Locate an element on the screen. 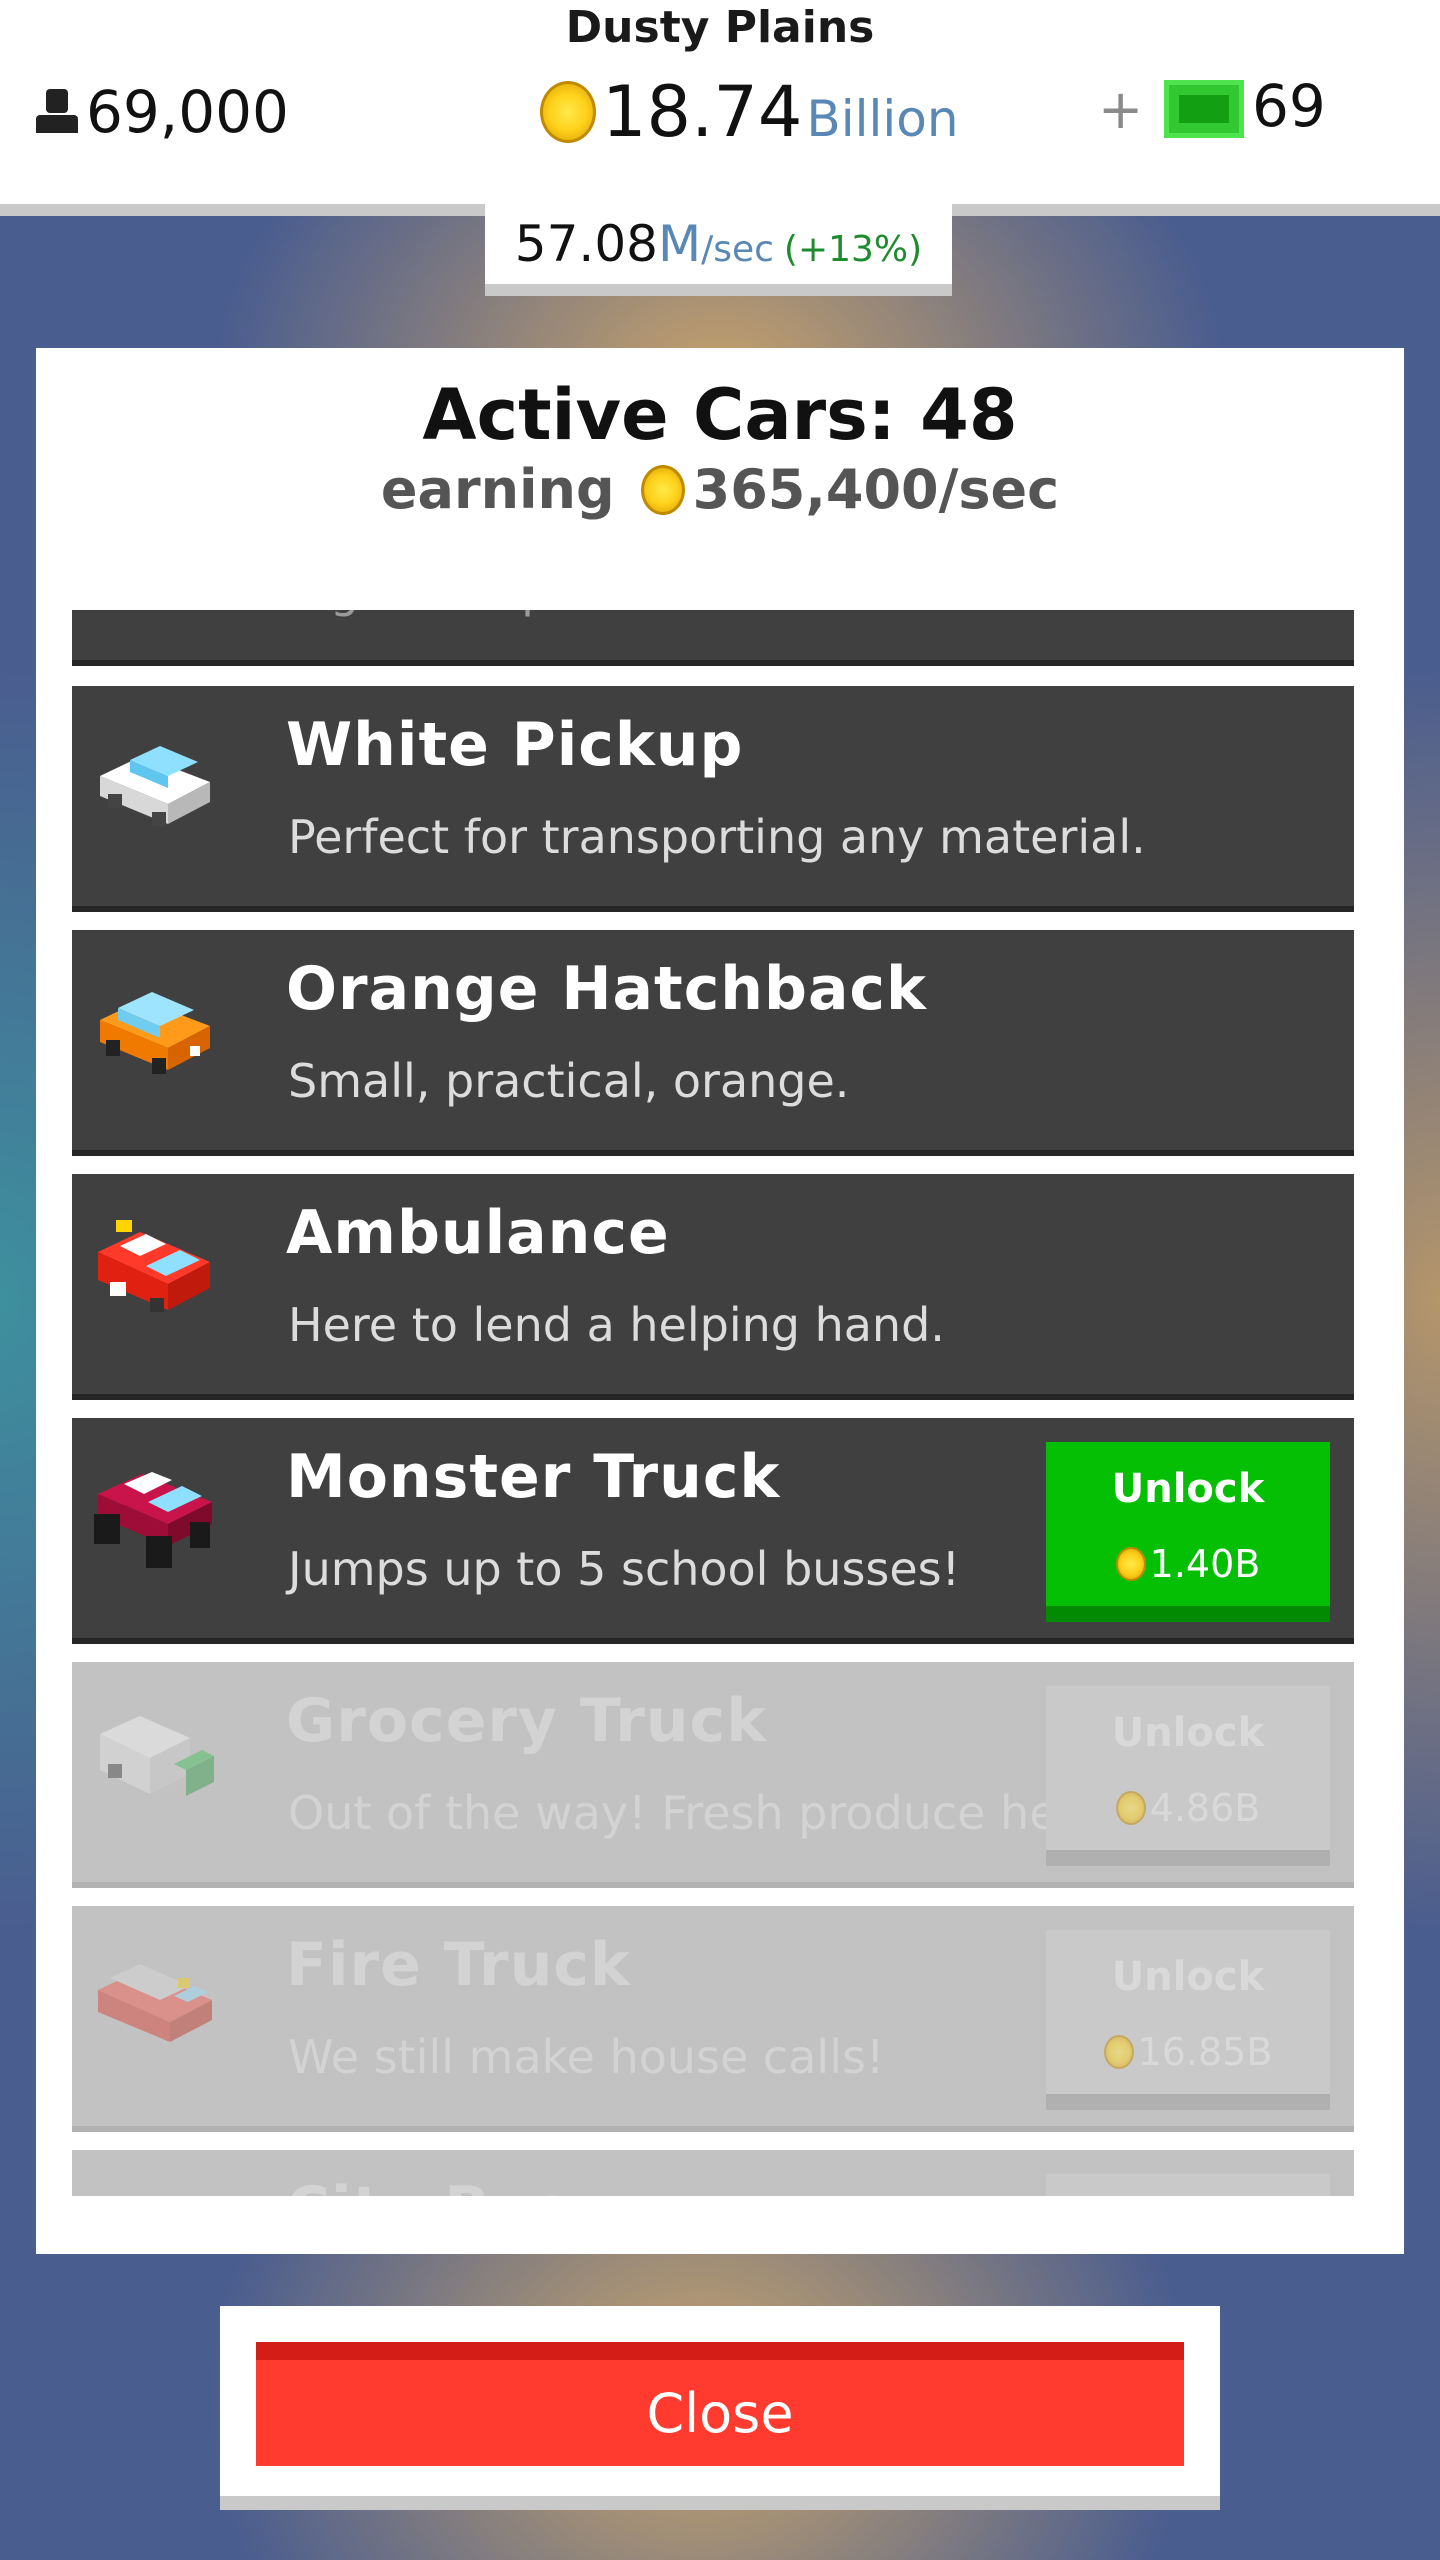 This screenshot has height=2560, width=1440. unlock-button-disabled is located at coordinates (1188, 2185).